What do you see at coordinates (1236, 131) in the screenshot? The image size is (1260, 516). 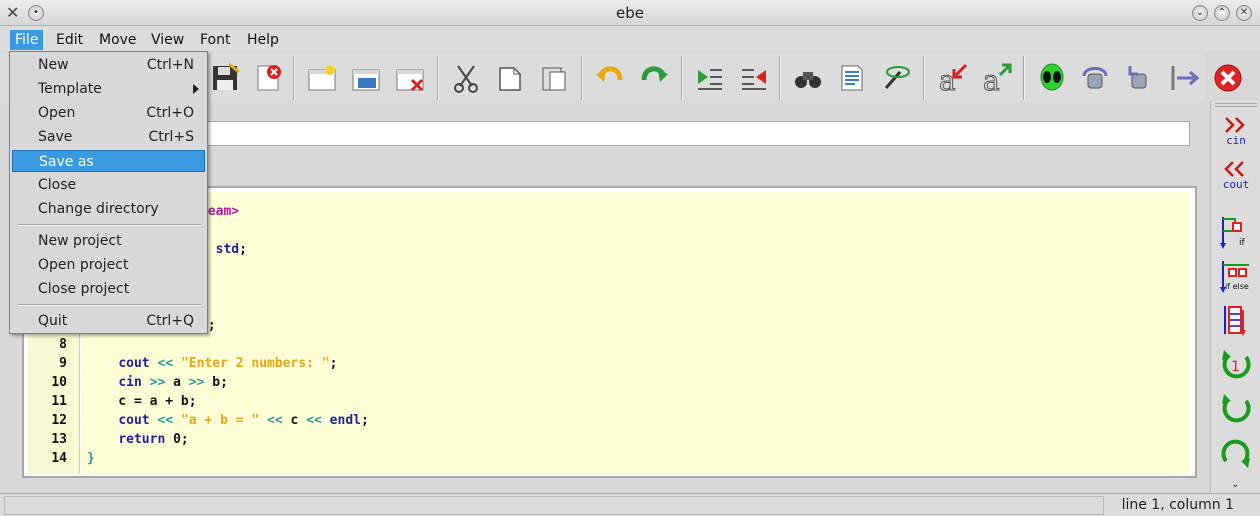 I see `cin-button: cin` at bounding box center [1236, 131].